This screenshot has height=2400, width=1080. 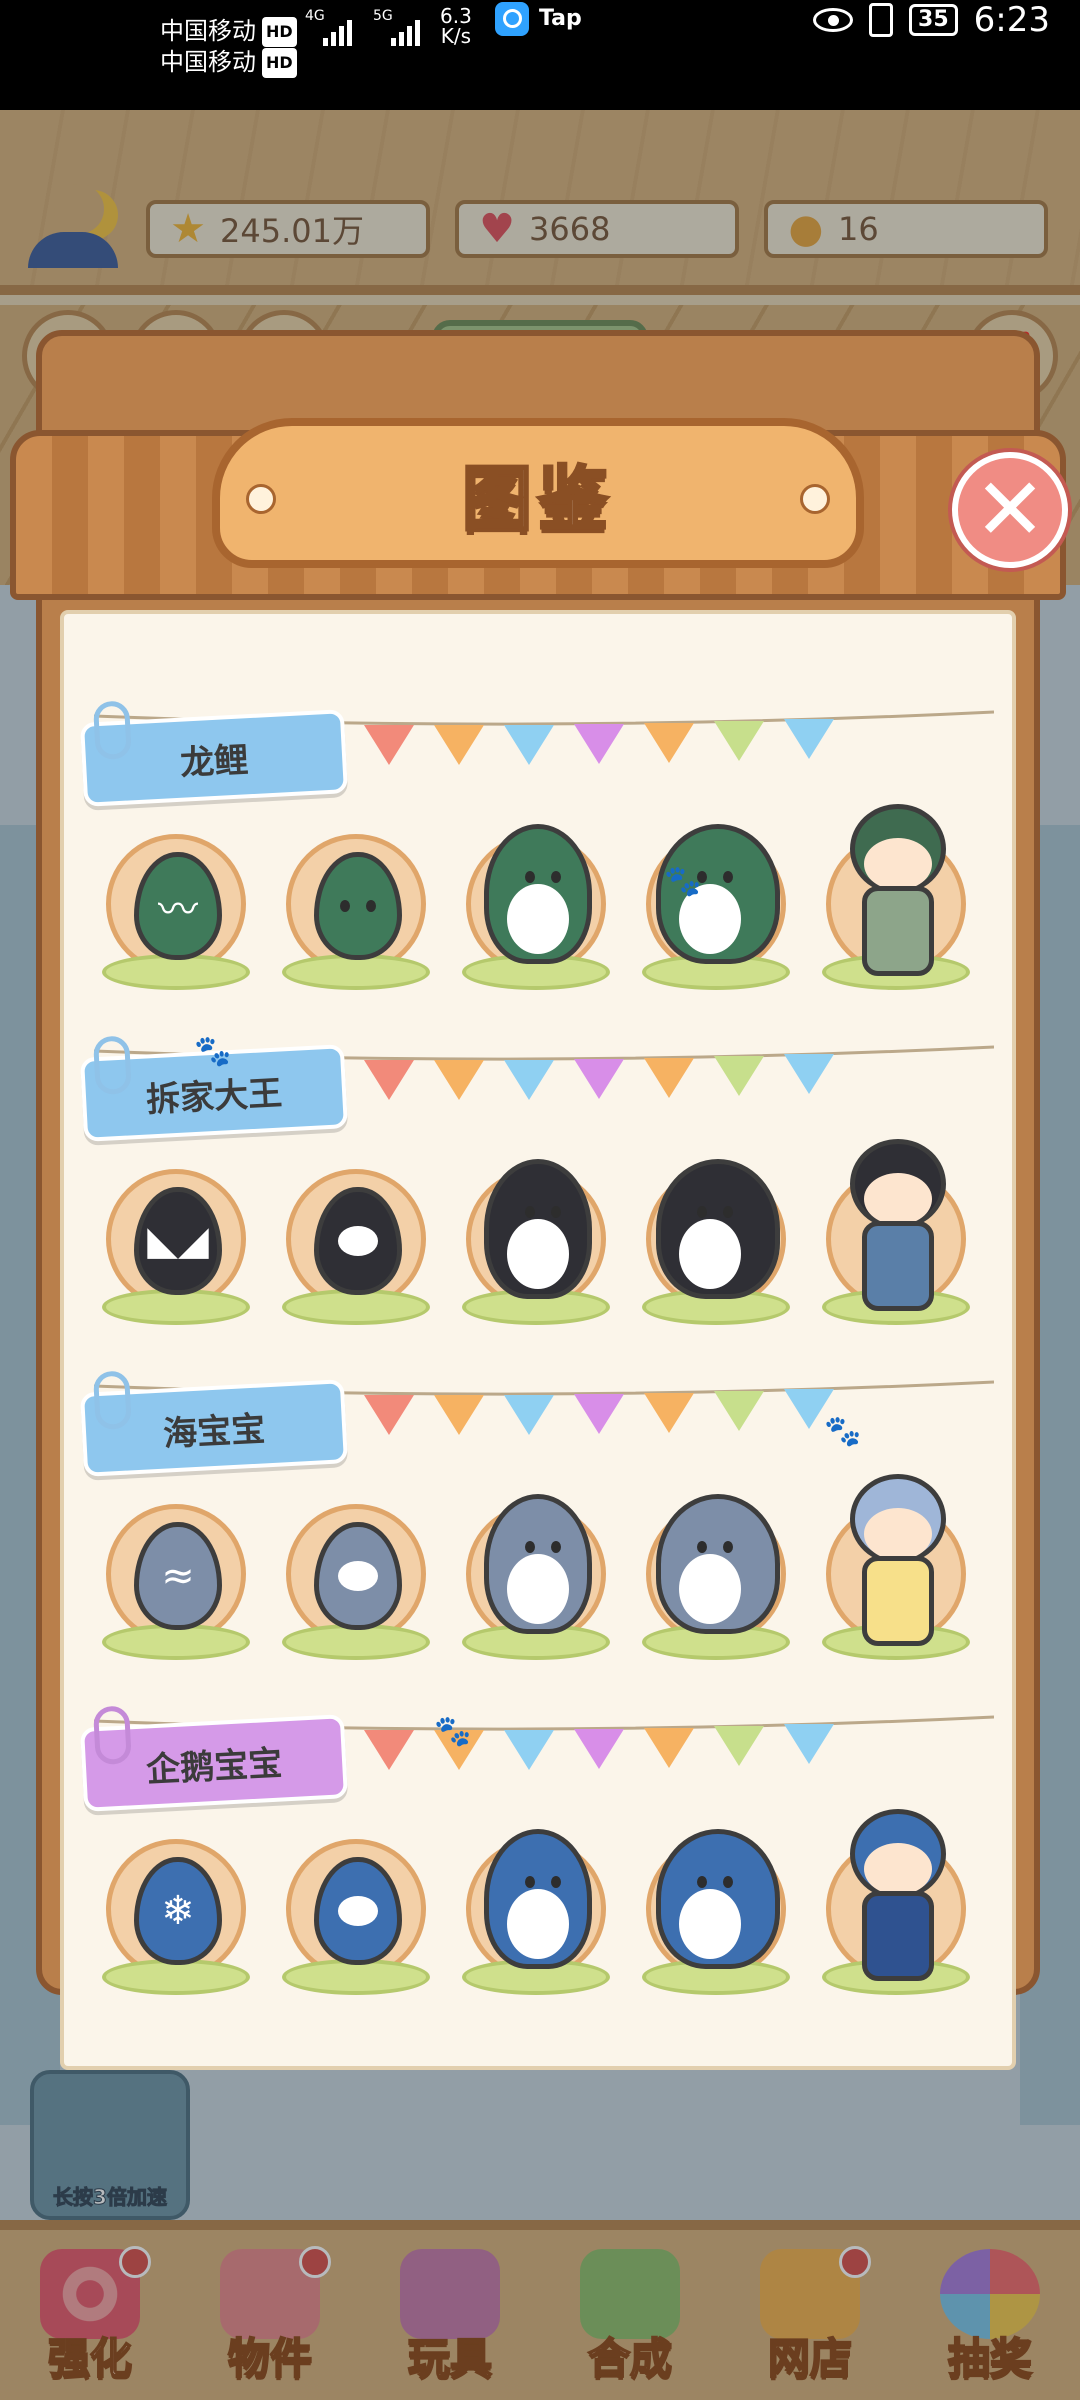 I want to click on hd-badge-1: HD, so click(x=279, y=32).